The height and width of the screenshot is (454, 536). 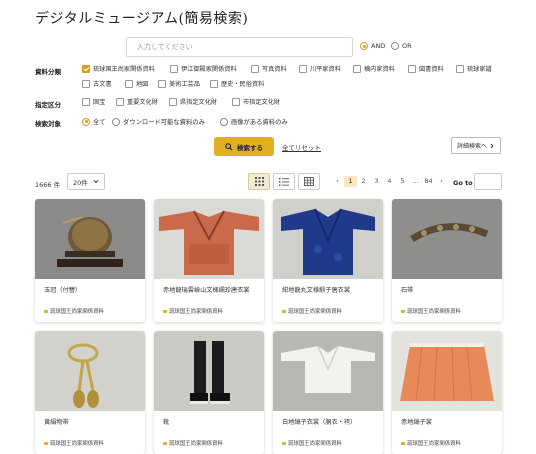 I want to click on chevron-right-icon, so click(x=492, y=145).